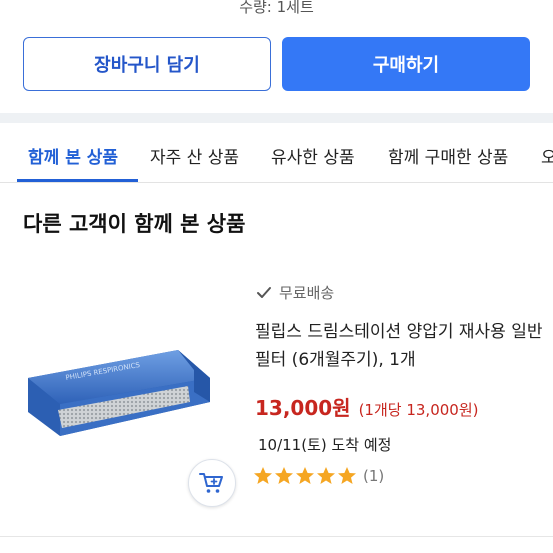 Image resolution: width=553 pixels, height=553 pixels. I want to click on section-title: 다른 고객이 함께 본 상품, so click(134, 224).